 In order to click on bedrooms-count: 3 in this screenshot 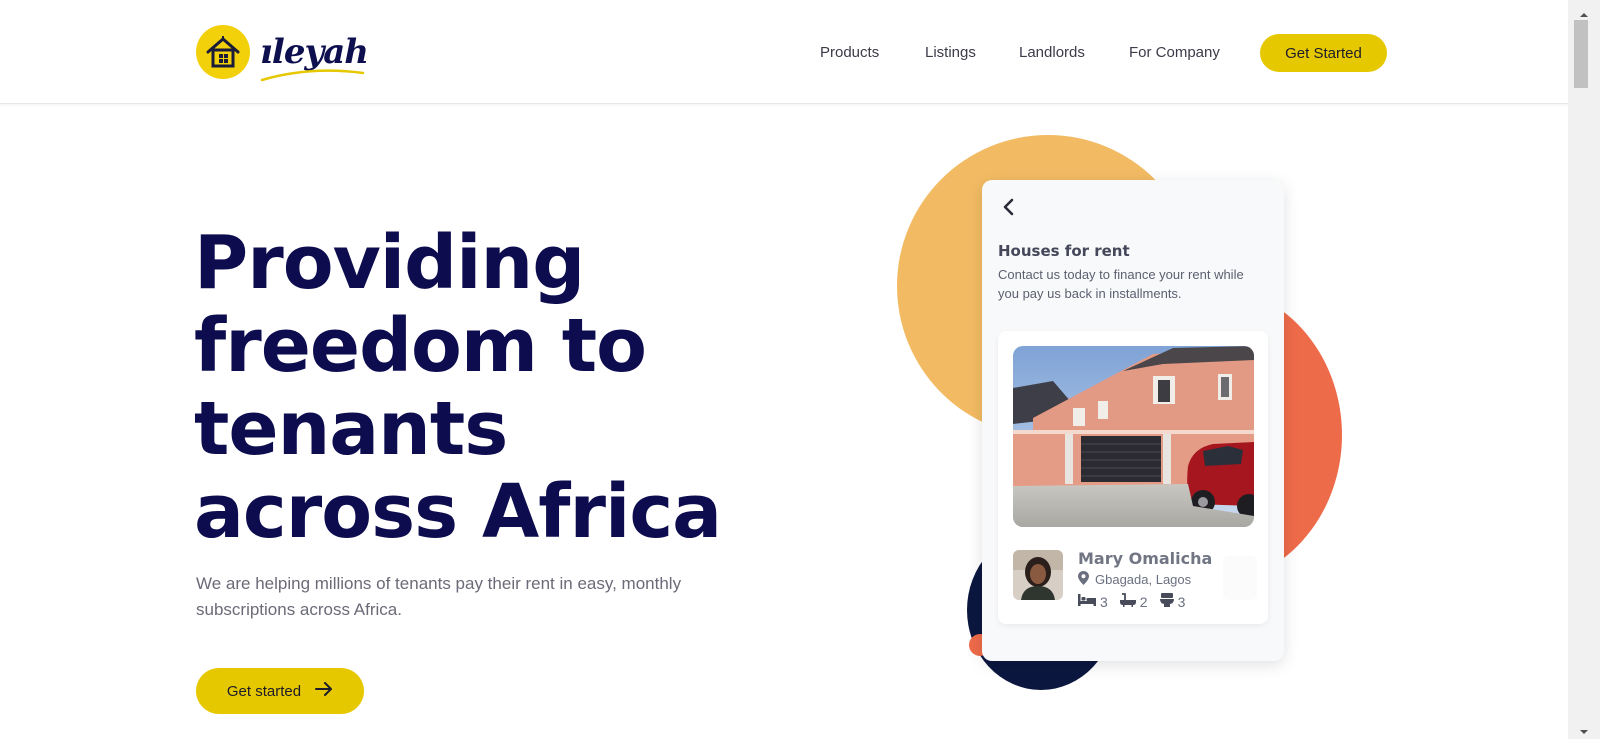, I will do `click(1104, 601)`.